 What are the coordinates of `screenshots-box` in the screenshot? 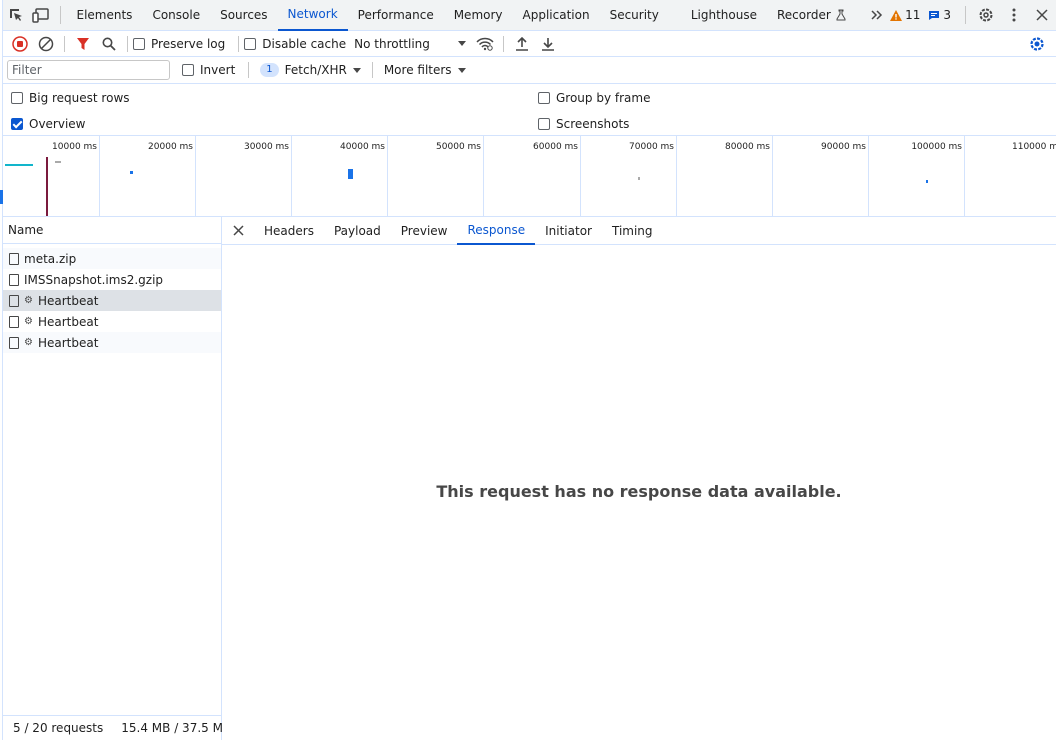 It's located at (544, 124).